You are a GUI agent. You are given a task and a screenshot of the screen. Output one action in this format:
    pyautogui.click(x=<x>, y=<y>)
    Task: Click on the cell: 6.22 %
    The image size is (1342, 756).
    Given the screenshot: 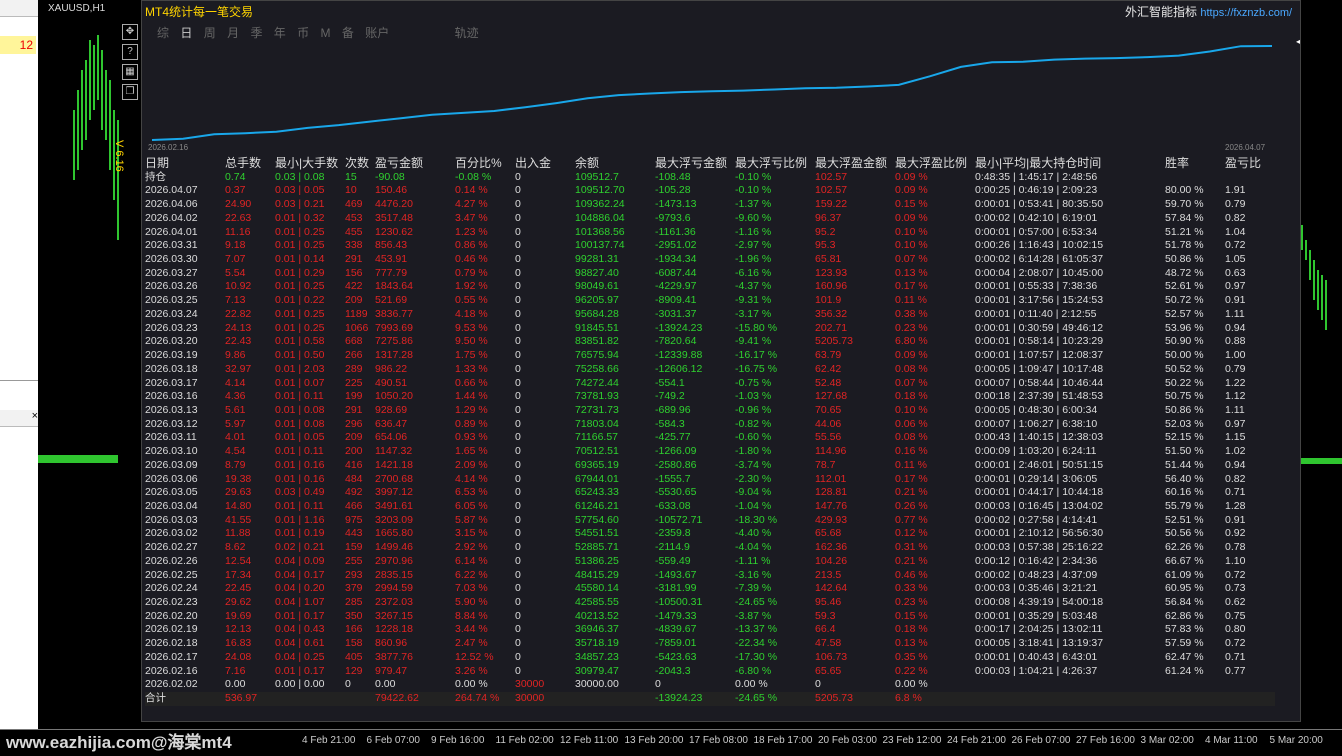 What is the action you would take?
    pyautogui.click(x=471, y=574)
    